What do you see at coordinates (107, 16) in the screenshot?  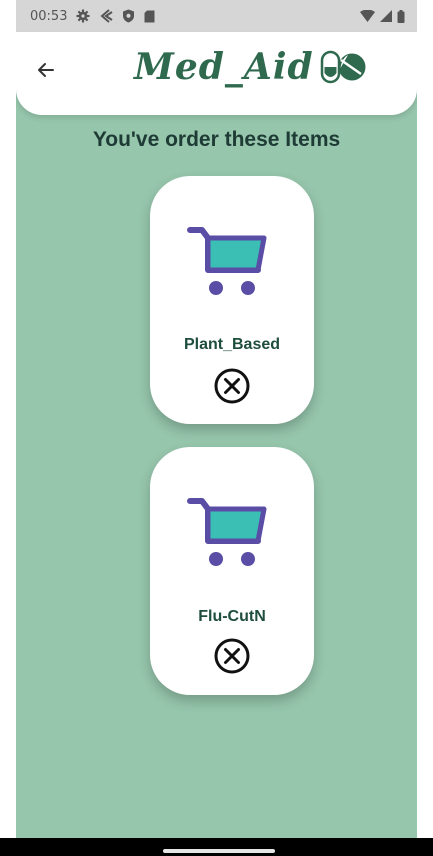 I see `nav-arrow-icon` at bounding box center [107, 16].